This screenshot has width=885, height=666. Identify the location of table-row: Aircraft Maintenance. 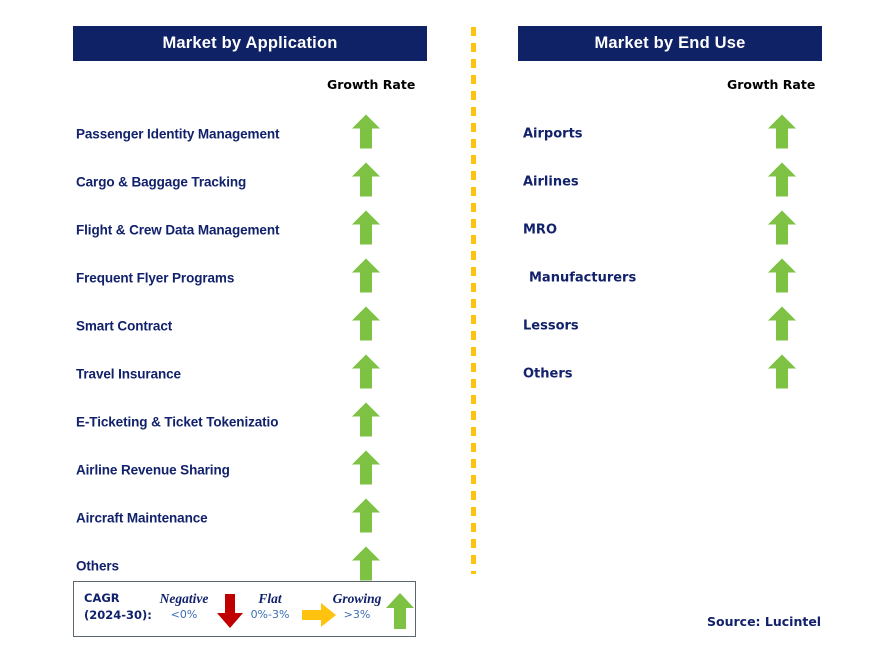
(227, 518).